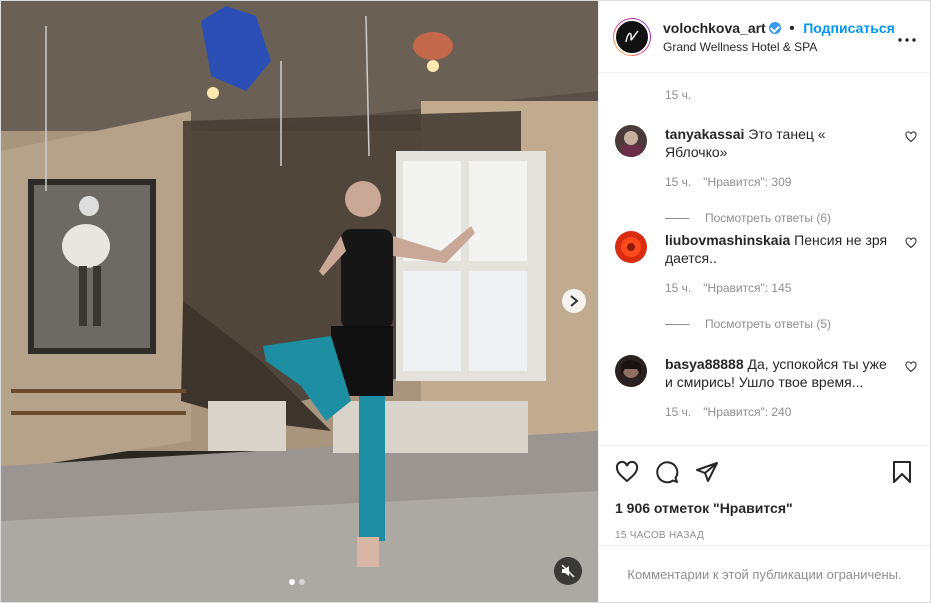 This screenshot has width=931, height=603. Describe the element at coordinates (764, 508) in the screenshot. I see `likes-count: 1 906 отметок "Нравится"` at that location.